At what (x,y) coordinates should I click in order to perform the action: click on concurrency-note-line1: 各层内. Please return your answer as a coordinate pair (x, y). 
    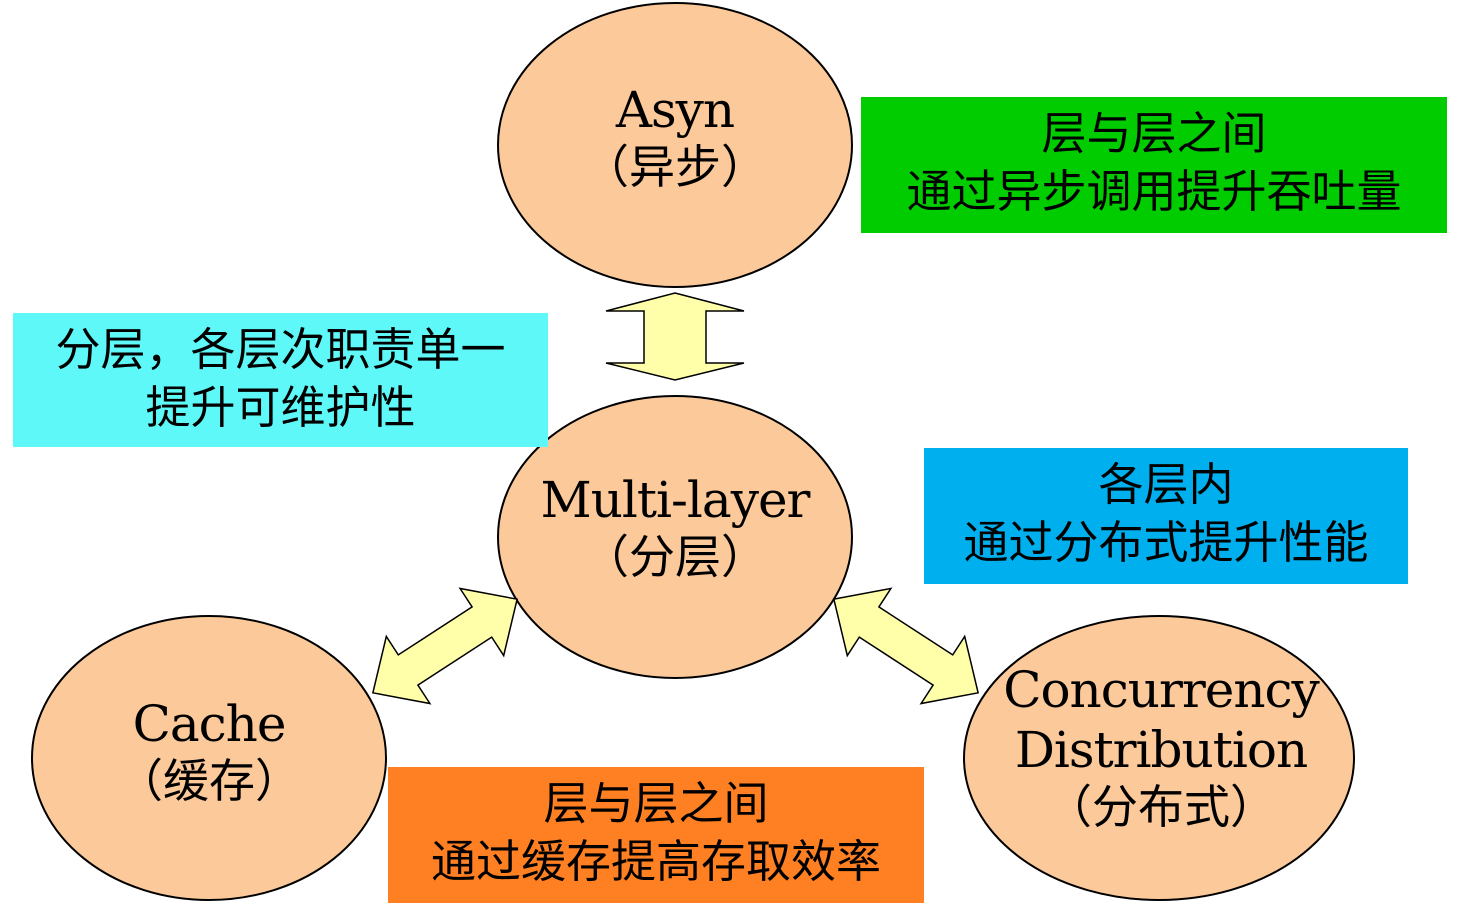
    Looking at the image, I should click on (1166, 484).